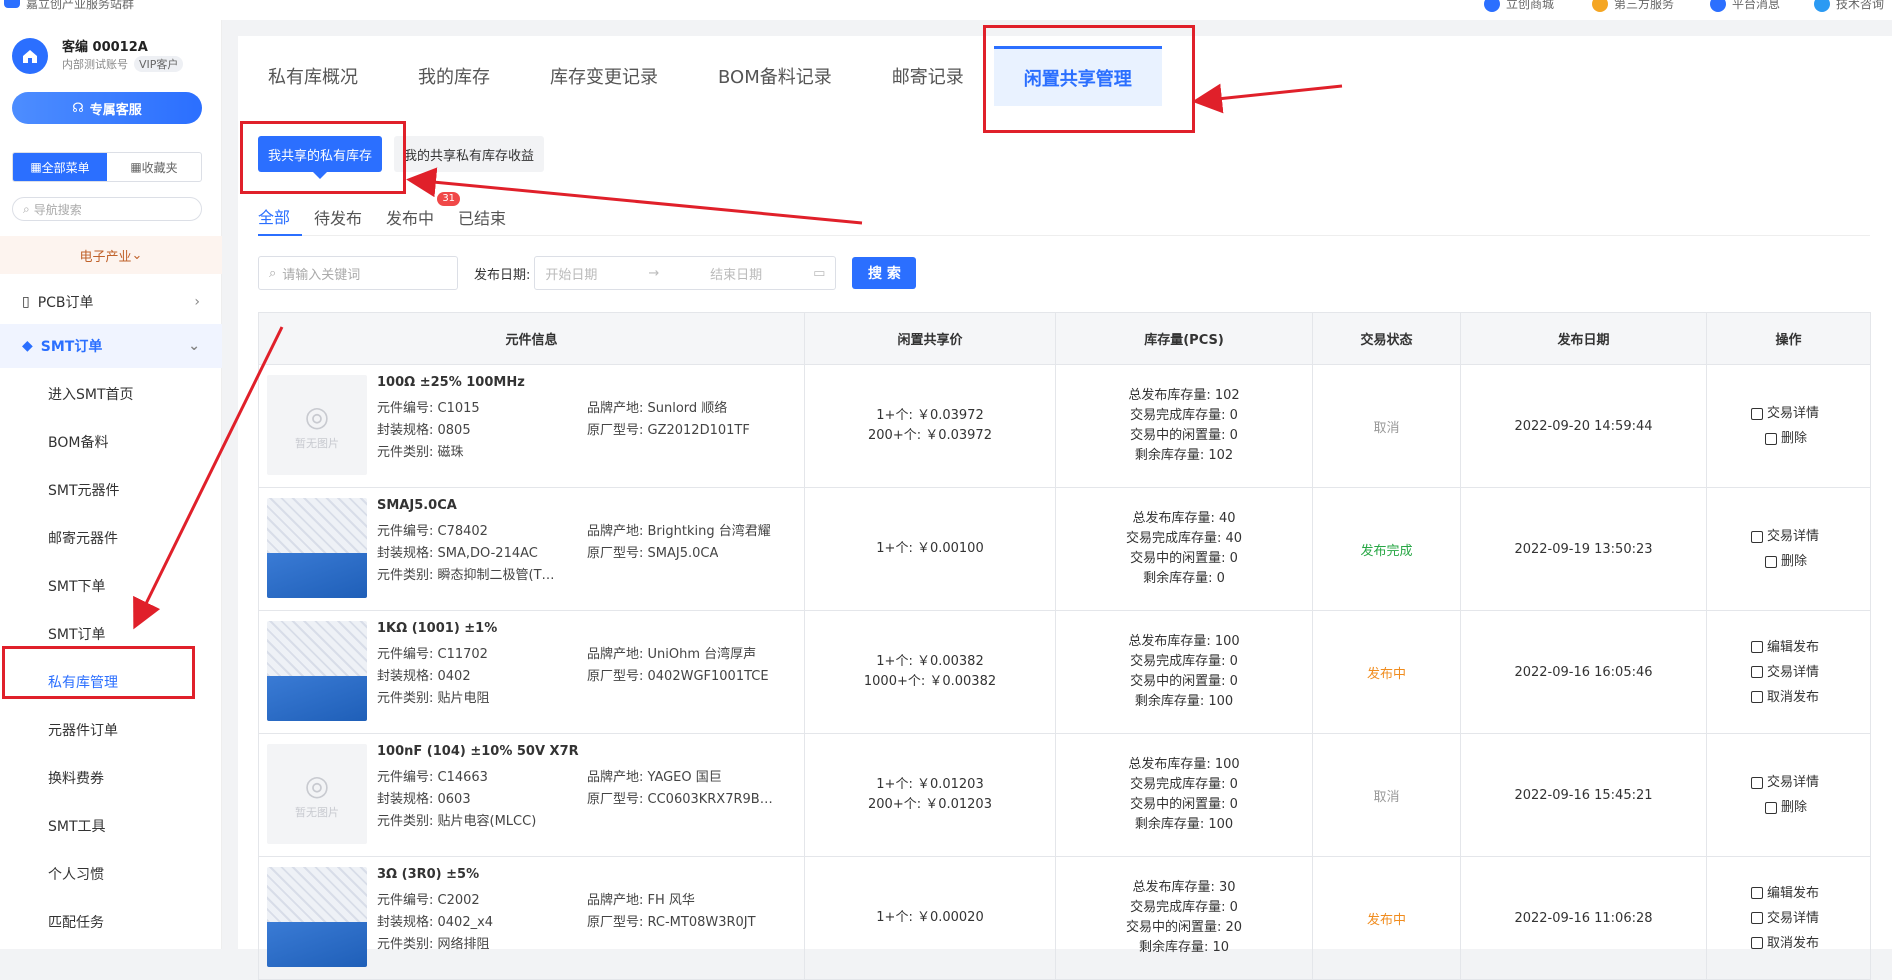  What do you see at coordinates (1583, 426) in the screenshot?
I see `publish-date: 2022-09-20 14:59:44` at bounding box center [1583, 426].